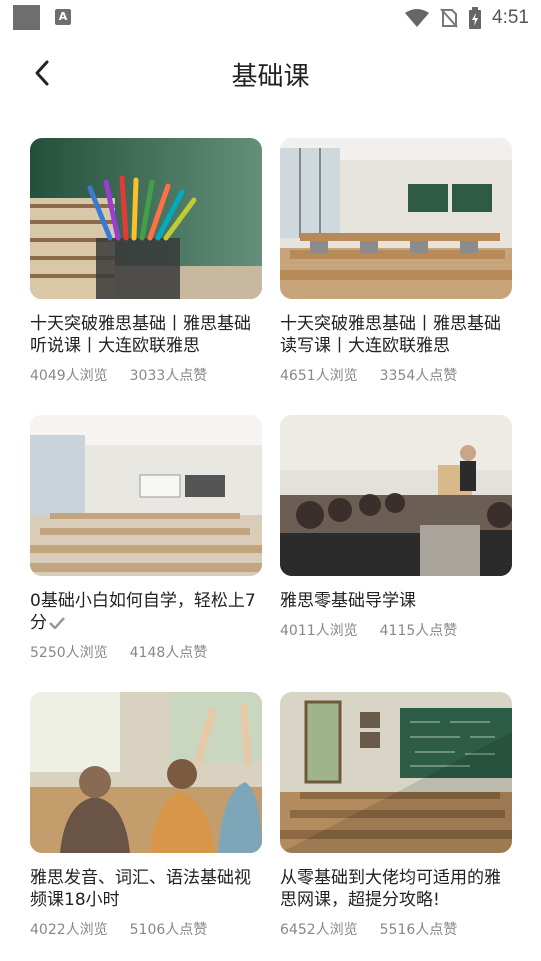  What do you see at coordinates (69, 930) in the screenshot?
I see `view-count: 4022人浏览` at bounding box center [69, 930].